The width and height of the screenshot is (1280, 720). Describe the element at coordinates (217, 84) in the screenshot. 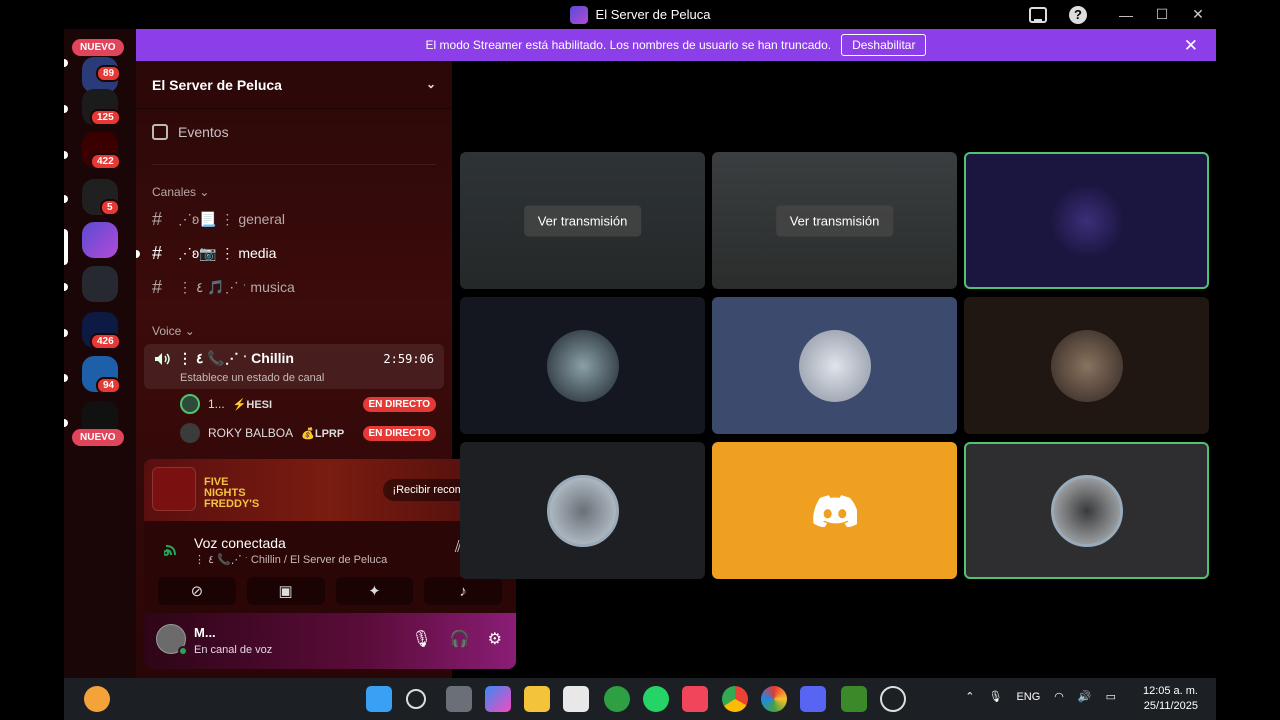

I see `server-name: El Server de Peluca` at that location.